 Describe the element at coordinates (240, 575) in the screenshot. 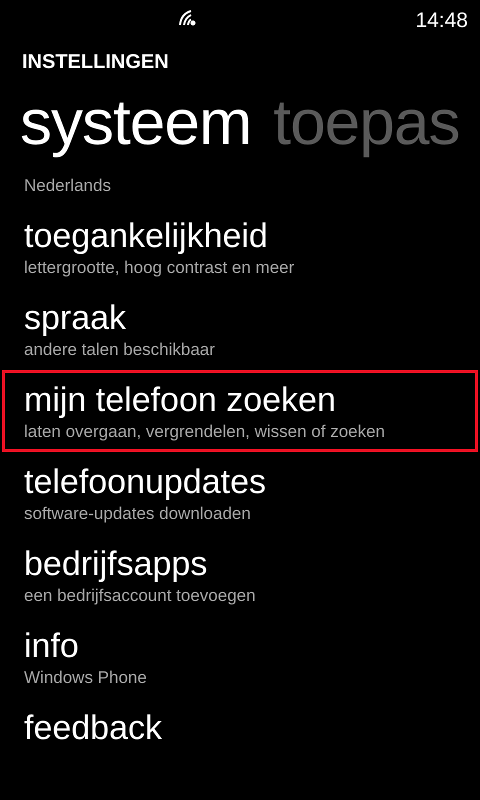

I see `settings-item: bedrijfsapps een bedrijfsaccount toevoegen` at that location.